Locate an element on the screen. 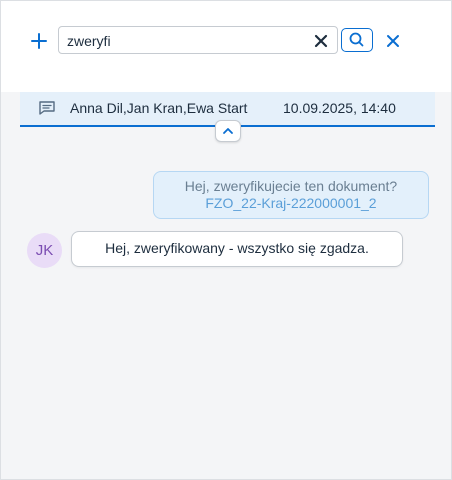 Image resolution: width=452 pixels, height=480 pixels. document-link: FZO_22-Kraj-222000001_2 is located at coordinates (291, 203).